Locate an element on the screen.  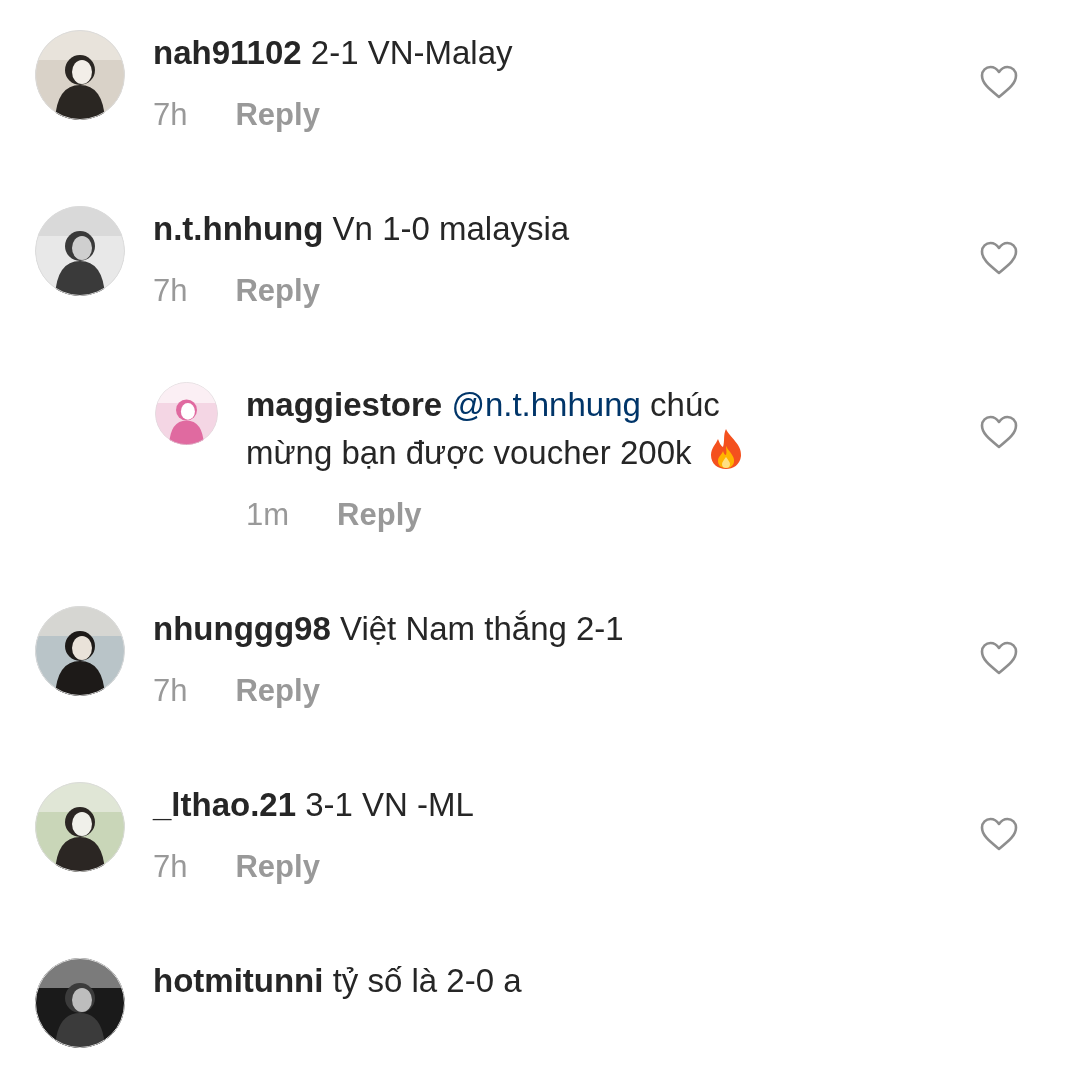
comment-text: n.t.hnhung Vn 1-0 malaysia is located at coordinates (362, 229).